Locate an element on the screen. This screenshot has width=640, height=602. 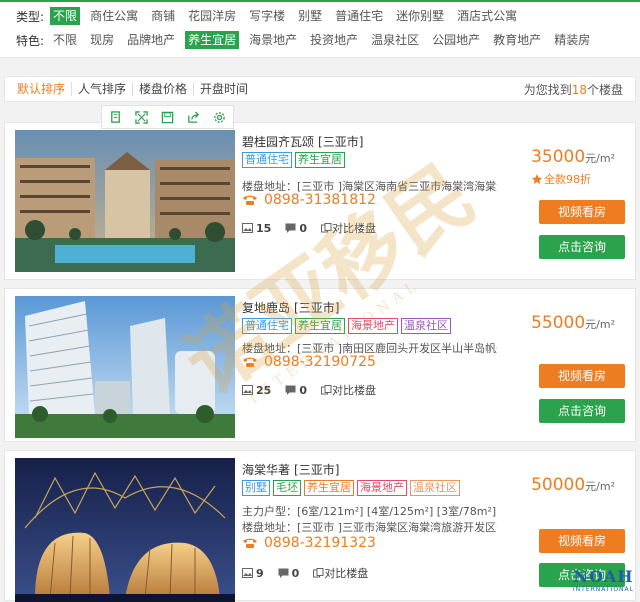
share-icon is located at coordinates (193, 117).